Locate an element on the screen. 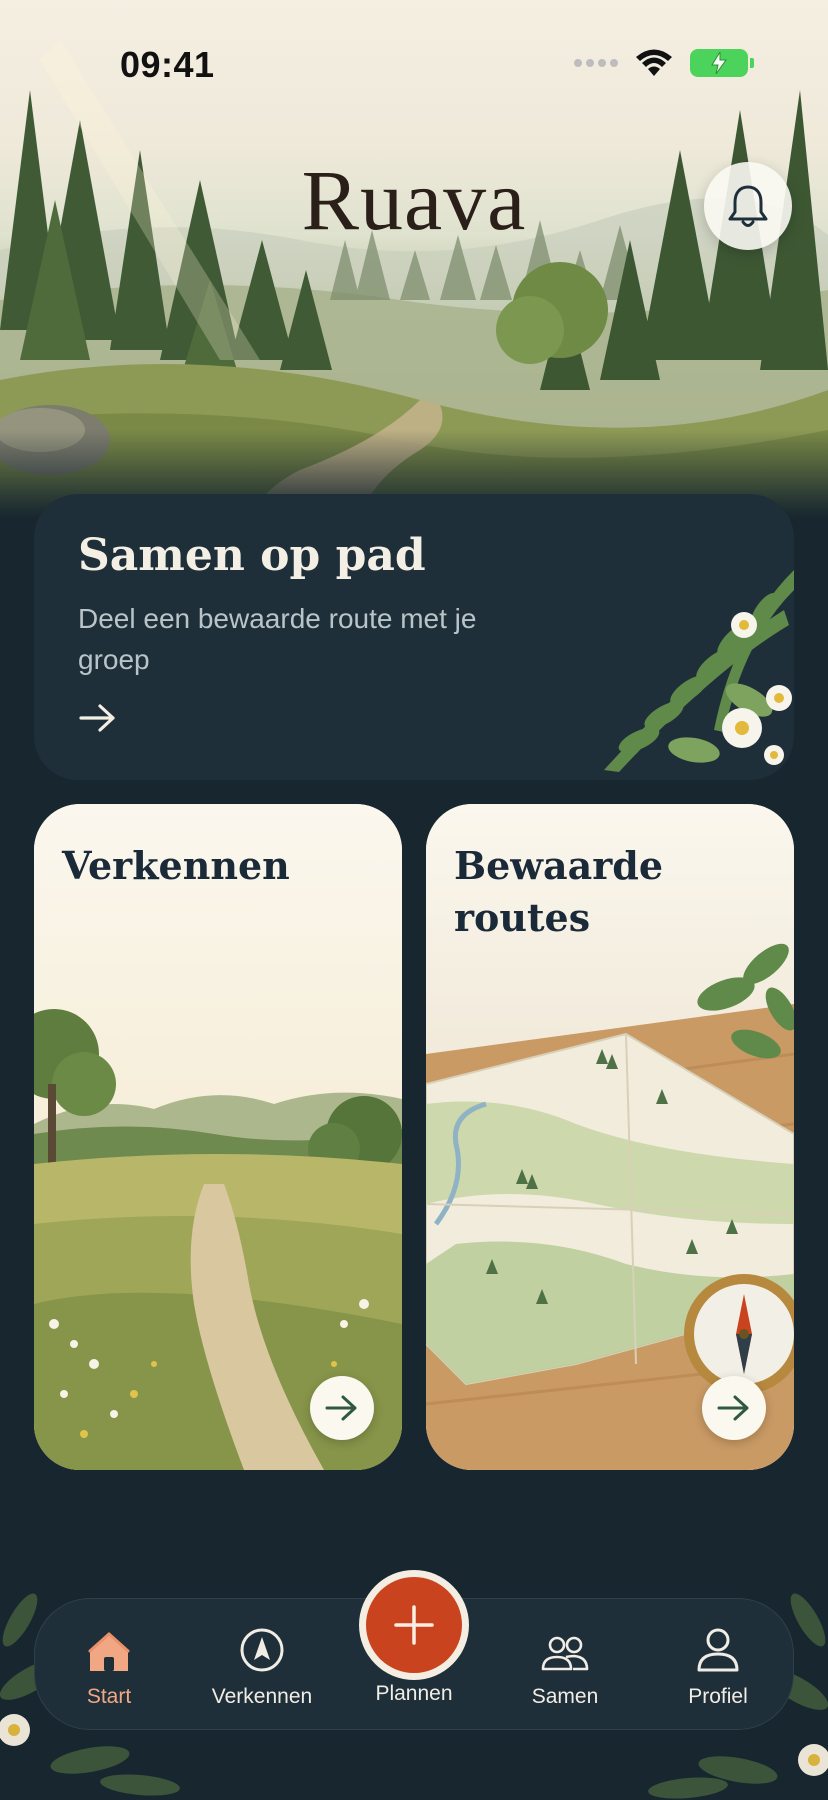  fern-flowers-decoration is located at coordinates (699, 671).